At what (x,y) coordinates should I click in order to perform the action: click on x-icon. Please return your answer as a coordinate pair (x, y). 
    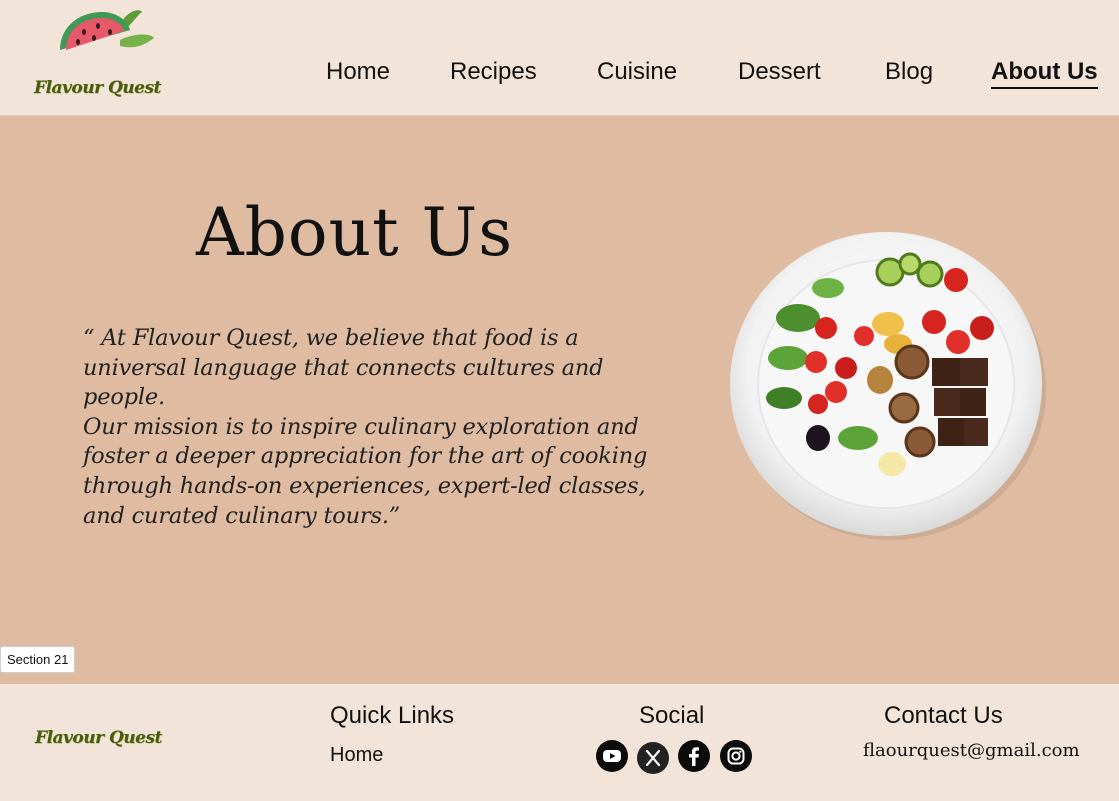
    Looking at the image, I should click on (653, 758).